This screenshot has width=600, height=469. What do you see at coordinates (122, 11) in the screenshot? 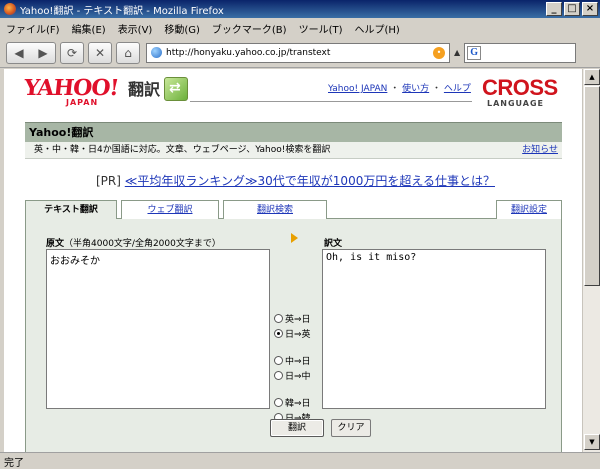
I see `window-title: Yahoo!翻訳 - テキスト翻訳 - Mozilla Firefox` at bounding box center [122, 11].